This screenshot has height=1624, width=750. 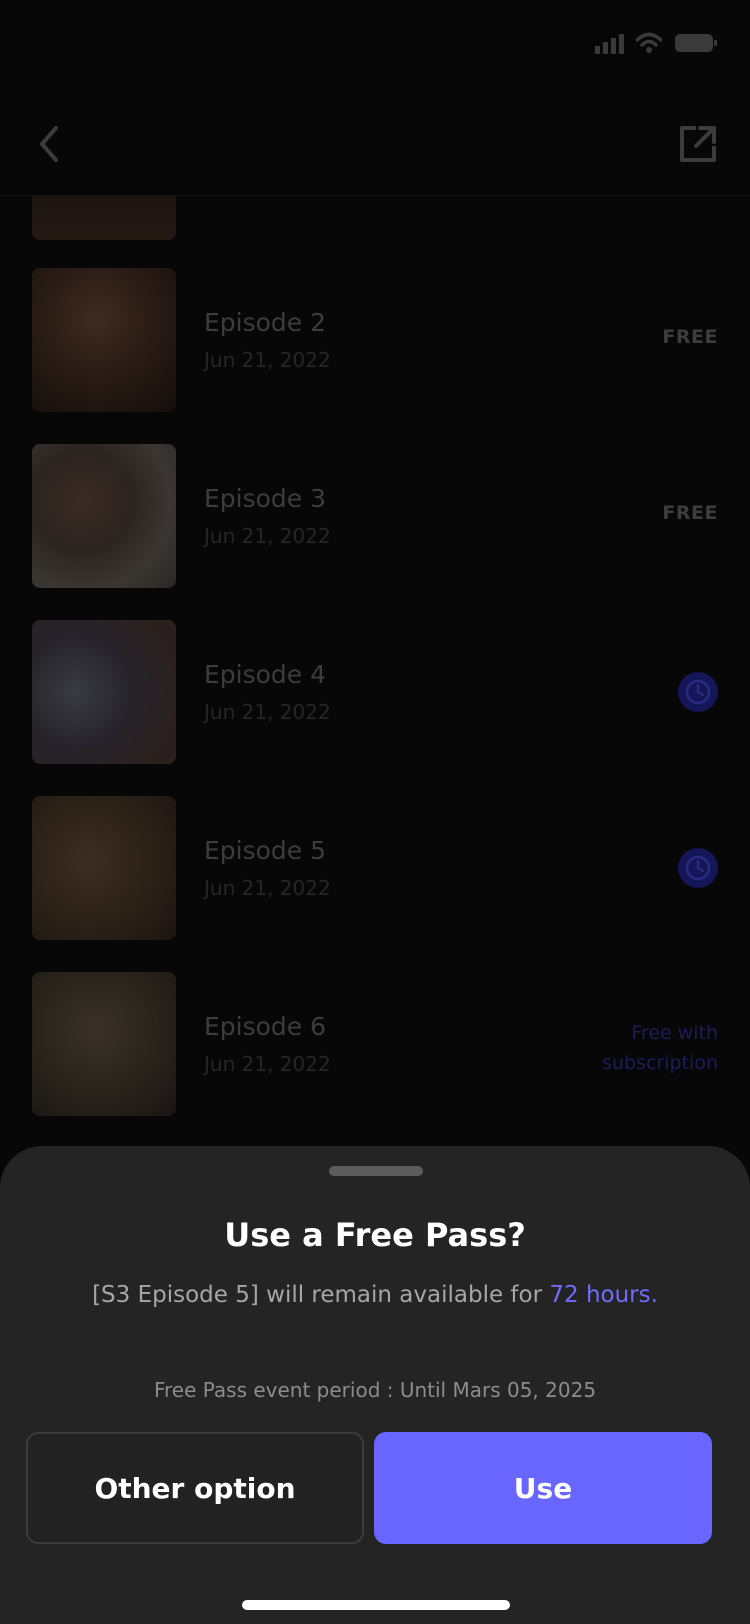 What do you see at coordinates (49, 144) in the screenshot?
I see `chevron-left-icon` at bounding box center [49, 144].